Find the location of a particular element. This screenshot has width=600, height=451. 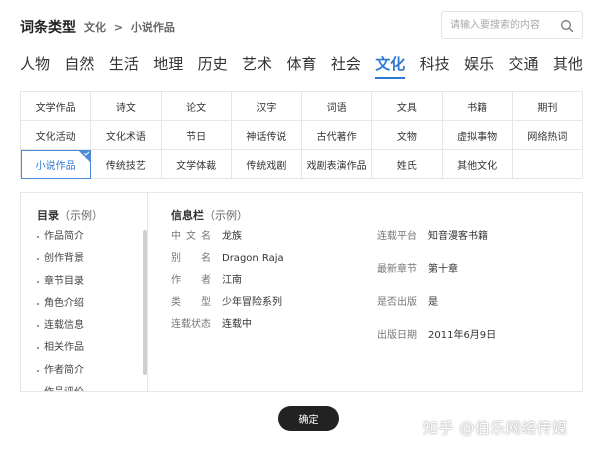

subcategory-item: 虚拟事物 is located at coordinates (477, 135).